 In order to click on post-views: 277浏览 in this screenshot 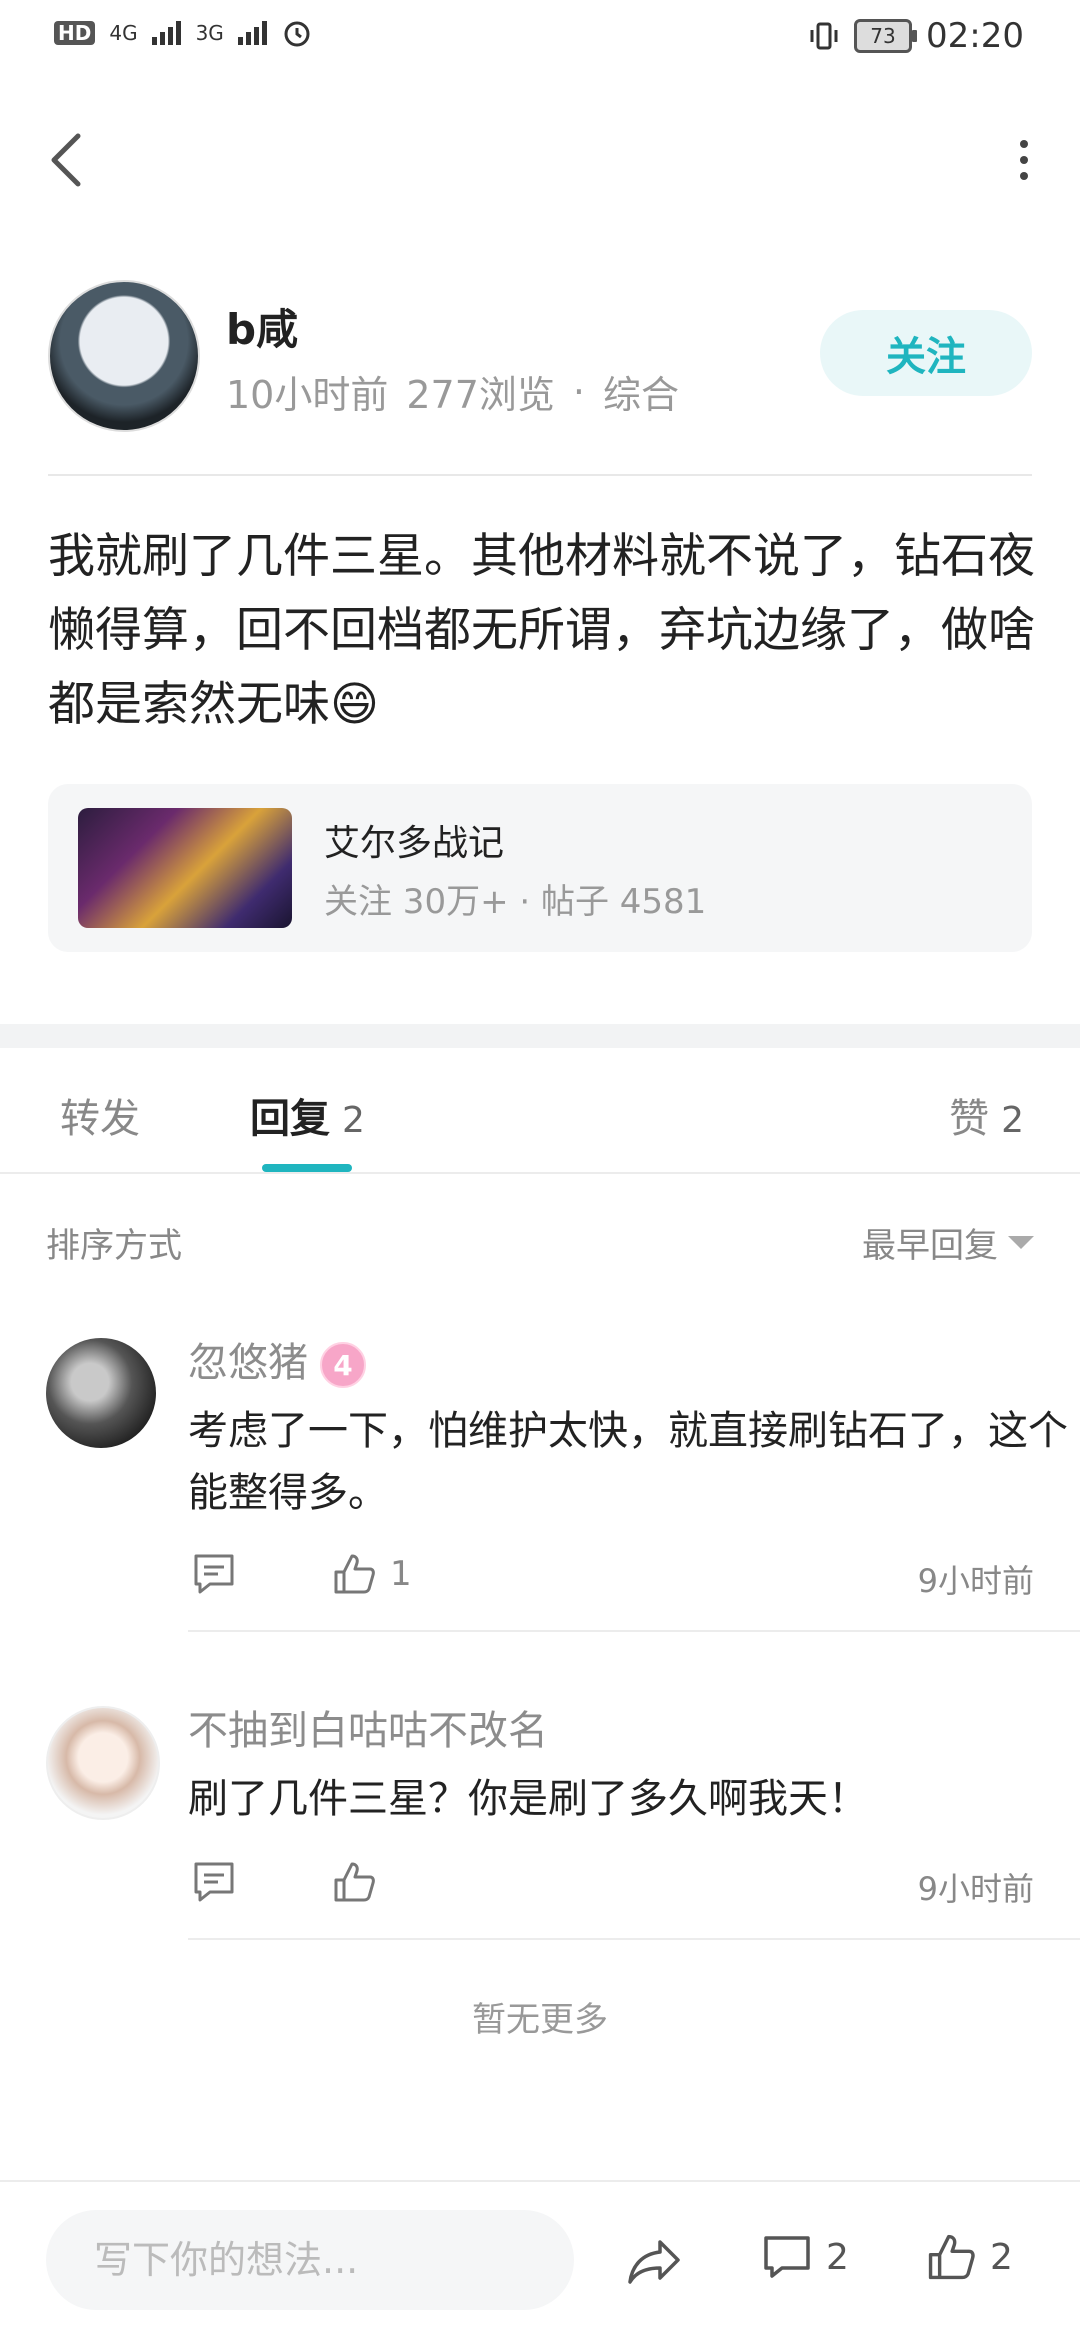, I will do `click(480, 395)`.